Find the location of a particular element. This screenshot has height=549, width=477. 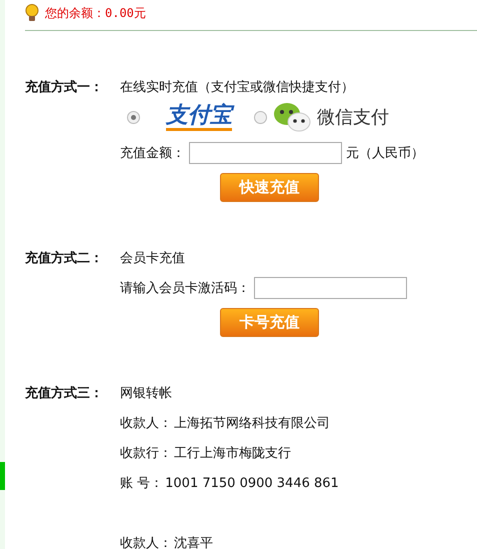

field-label: 收款行： is located at coordinates (146, 453).